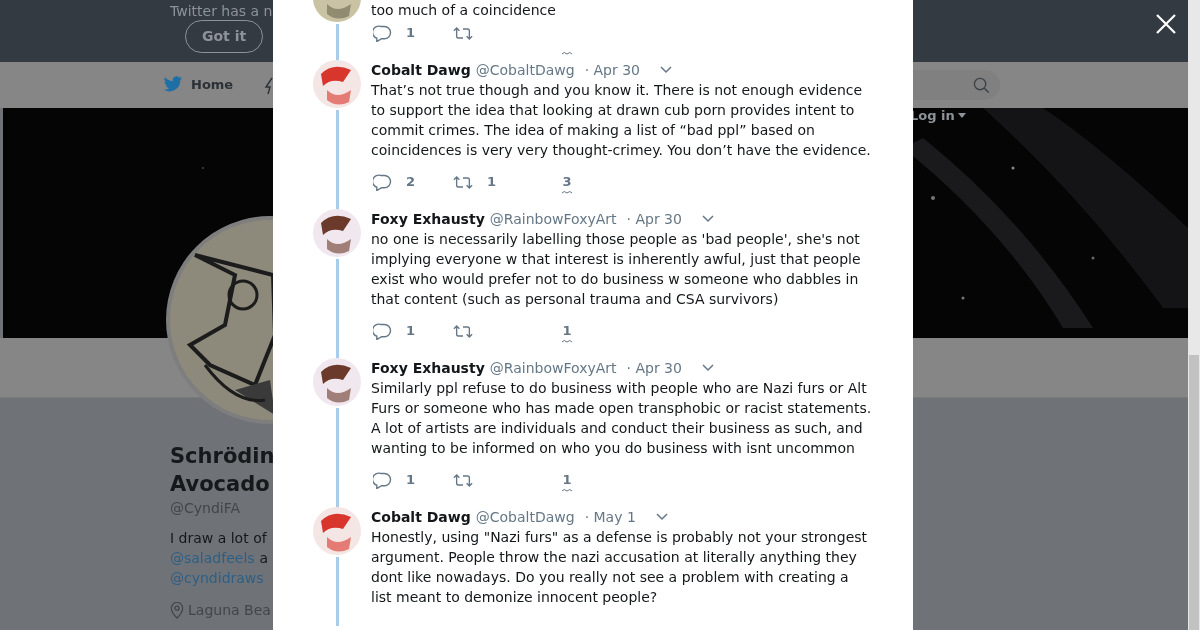  Describe the element at coordinates (620, 567) in the screenshot. I see `tweet-text: Honestly, using "Nazi furs" as a defense is probably not your strongest argument. People throw the nazi accusation at literally anything they dont like nowadays. Do you really not see a problem with creating a list meant to demonize innocent people?` at that location.